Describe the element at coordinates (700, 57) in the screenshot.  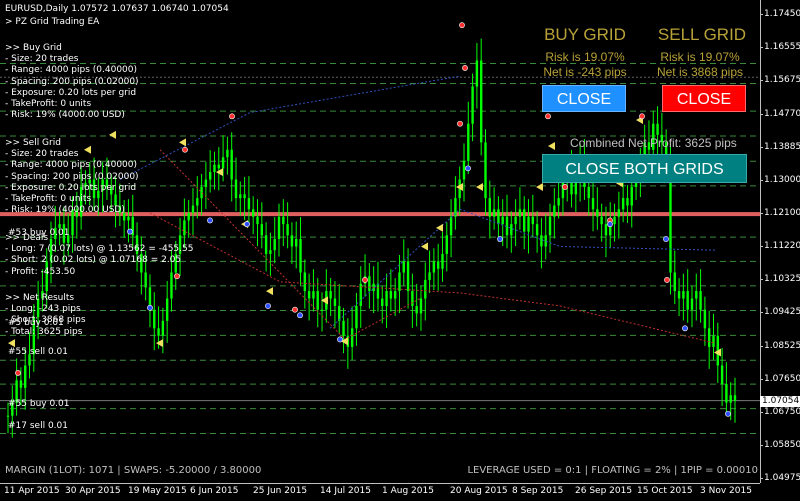
I see `sell-grid-risk: Risk is 19.07%` at that location.